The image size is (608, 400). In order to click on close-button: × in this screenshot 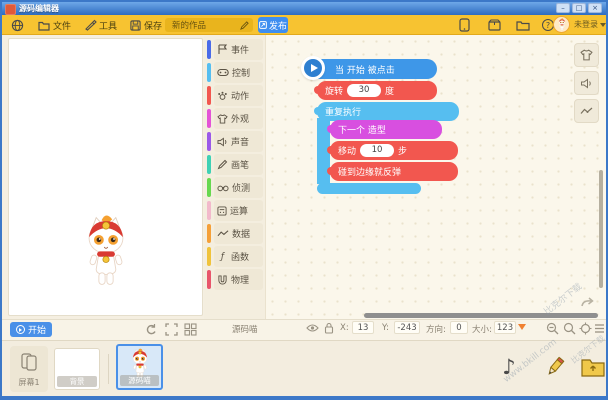, I will do `click(595, 8)`.